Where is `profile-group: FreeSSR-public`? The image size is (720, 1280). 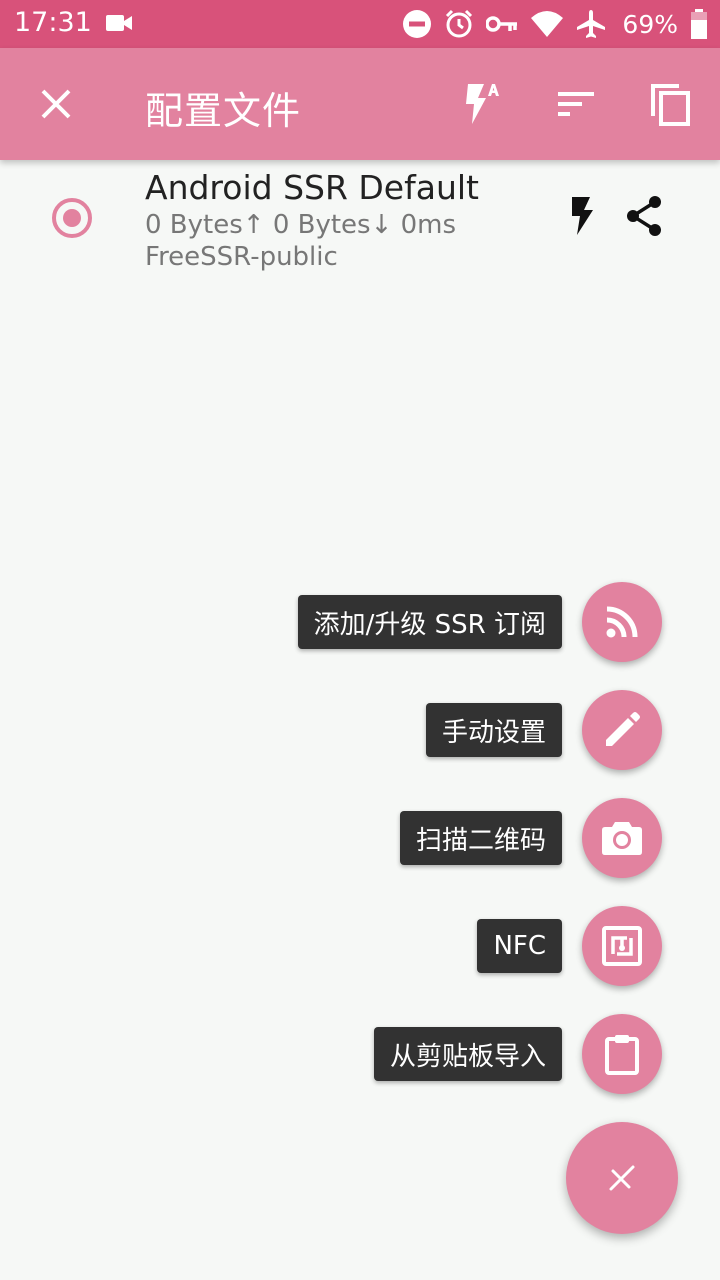
profile-group: FreeSSR-public is located at coordinates (241, 257).